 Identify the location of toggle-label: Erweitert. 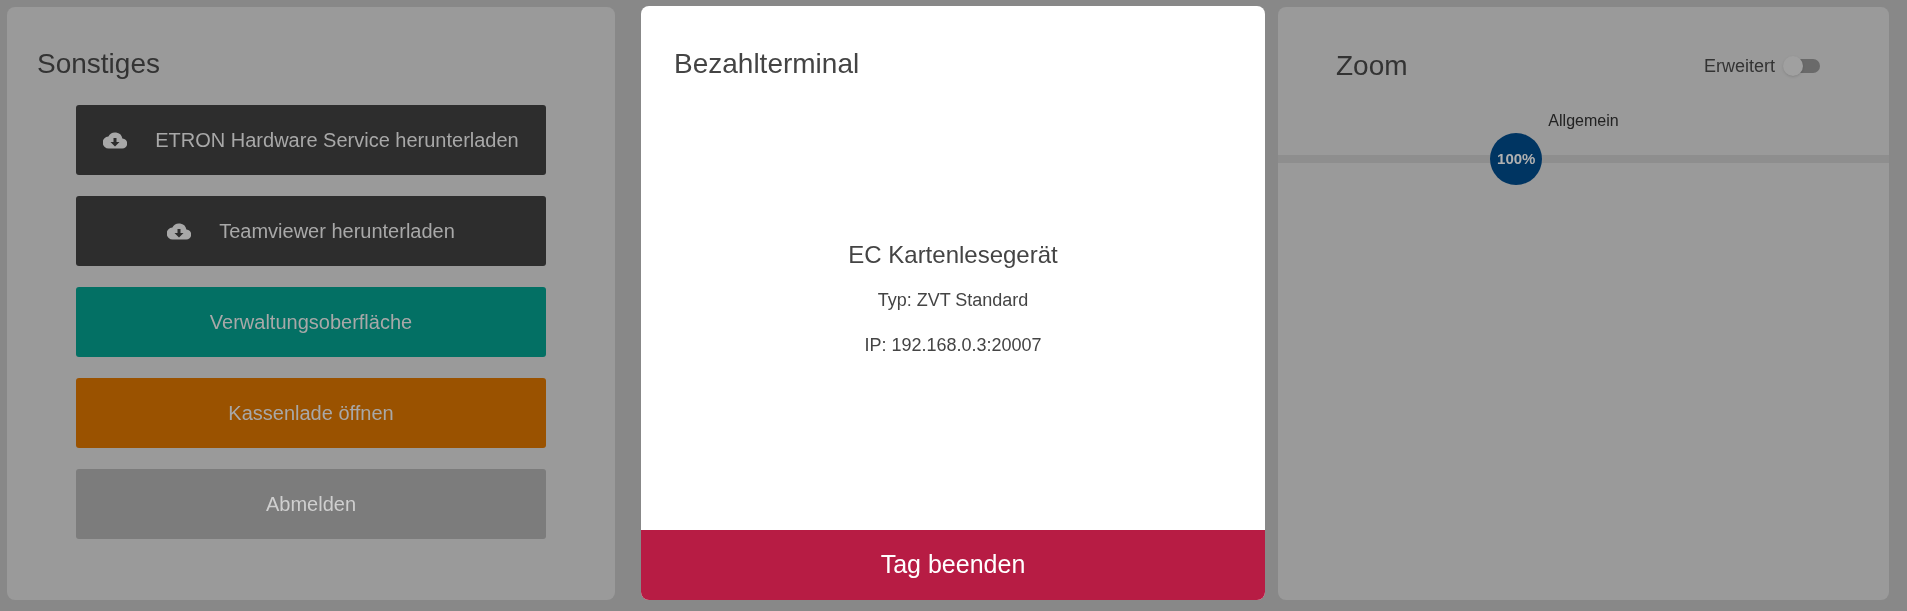
(1739, 66).